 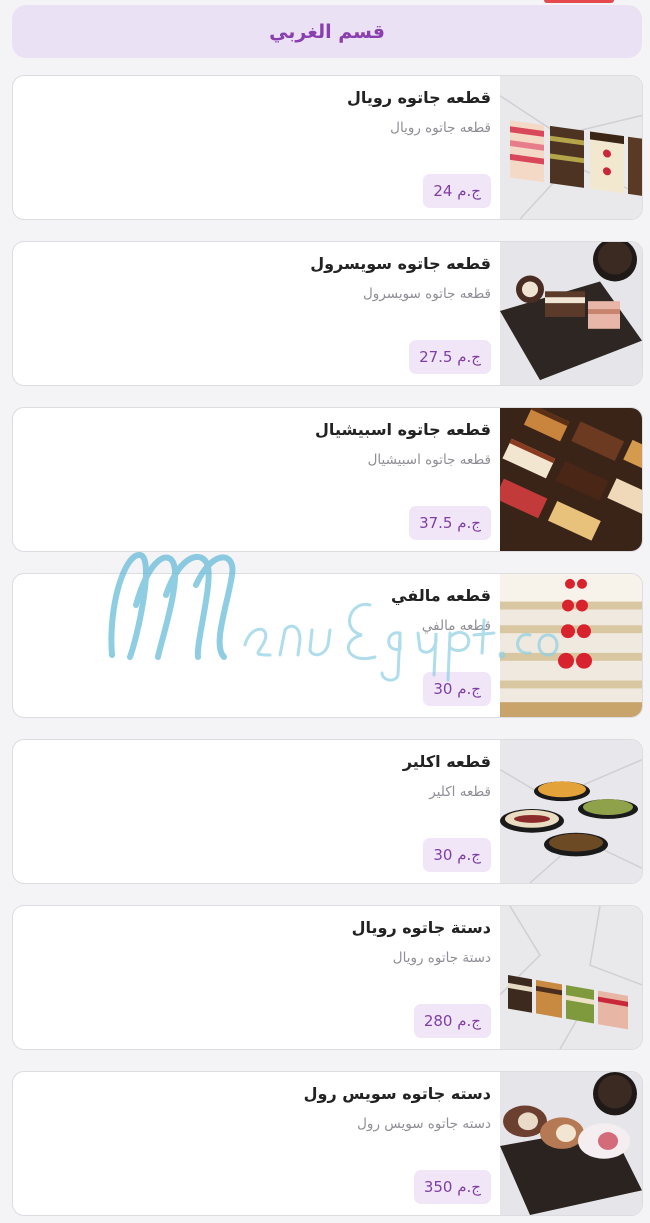 I want to click on menu-item-card: قطعه جاتوه رويال قطعه جاتوه رويال 24 ج.م, so click(x=327, y=147).